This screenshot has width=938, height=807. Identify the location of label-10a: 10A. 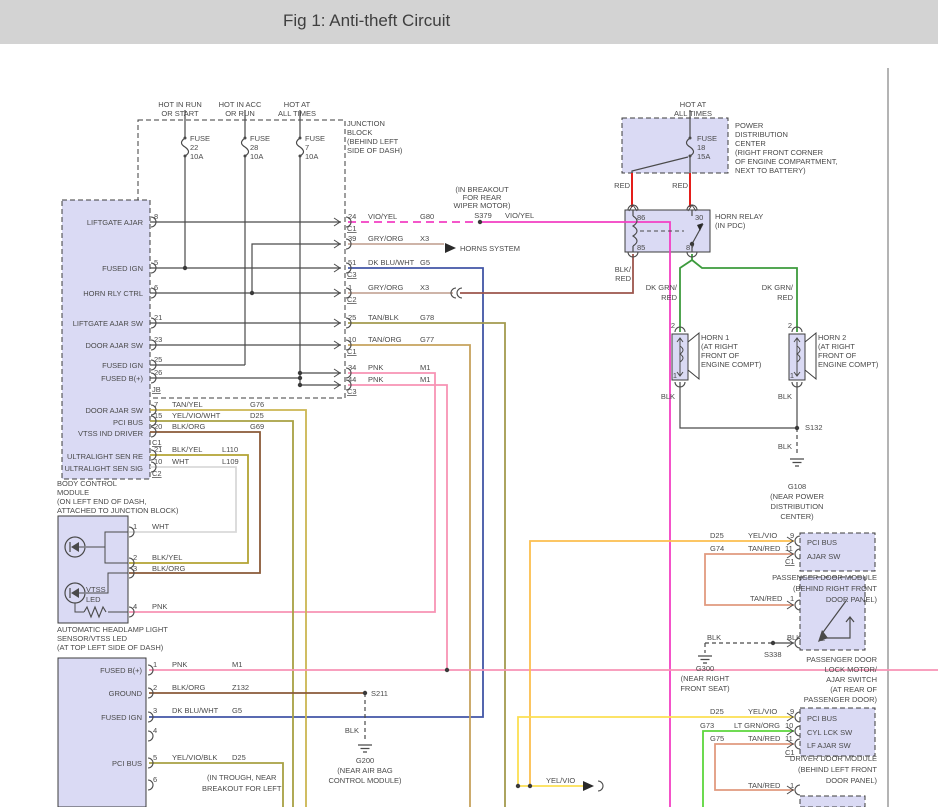
(311, 156).